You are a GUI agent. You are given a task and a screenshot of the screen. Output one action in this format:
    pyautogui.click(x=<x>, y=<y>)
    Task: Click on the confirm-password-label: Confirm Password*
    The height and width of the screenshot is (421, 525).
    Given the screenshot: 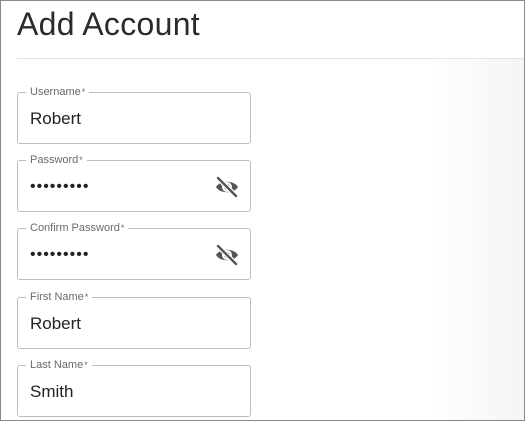 What is the action you would take?
    pyautogui.click(x=77, y=228)
    